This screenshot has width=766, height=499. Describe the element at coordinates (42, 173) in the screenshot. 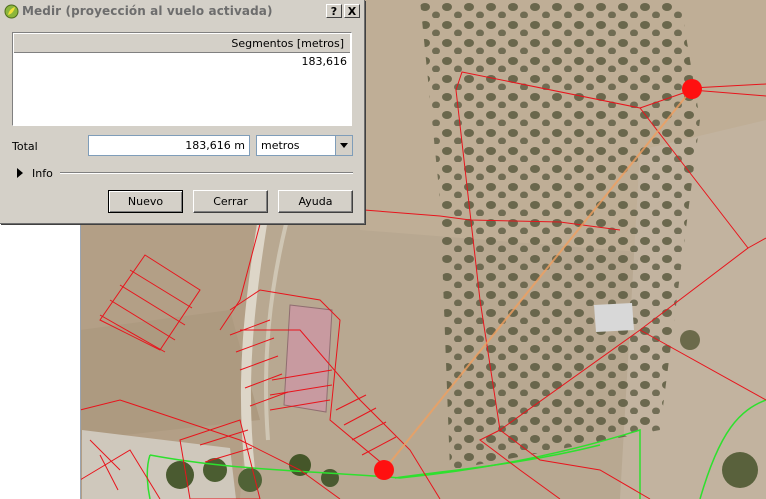

I see `info-section-label: Info` at that location.